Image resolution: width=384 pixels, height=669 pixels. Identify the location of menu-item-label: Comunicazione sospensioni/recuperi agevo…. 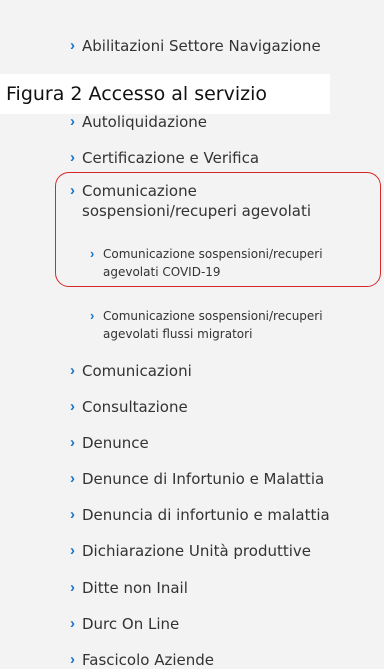
(197, 201).